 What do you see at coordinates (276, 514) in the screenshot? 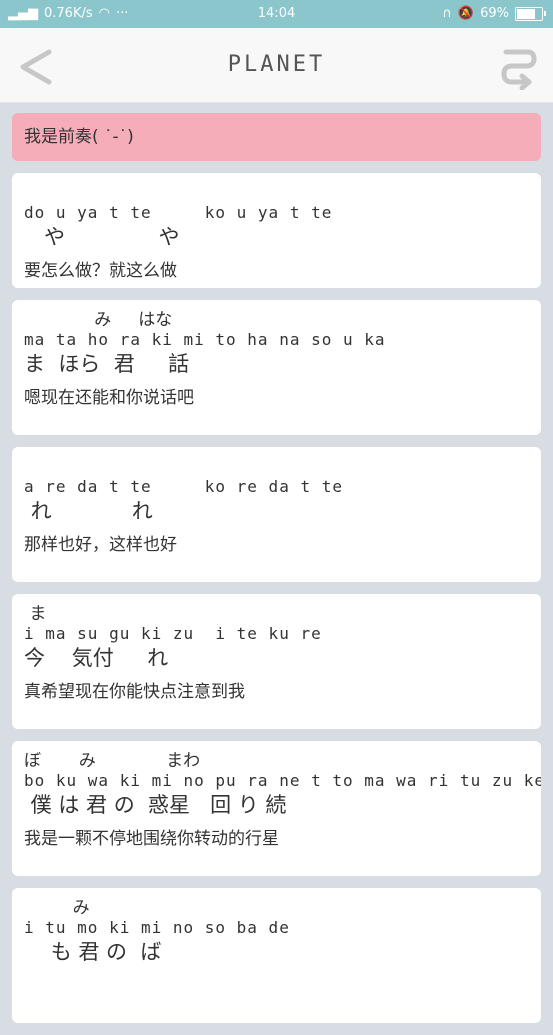
I see `lyric-card: a re da t te ko re da t te れ れ 那样也好，这样也好` at bounding box center [276, 514].